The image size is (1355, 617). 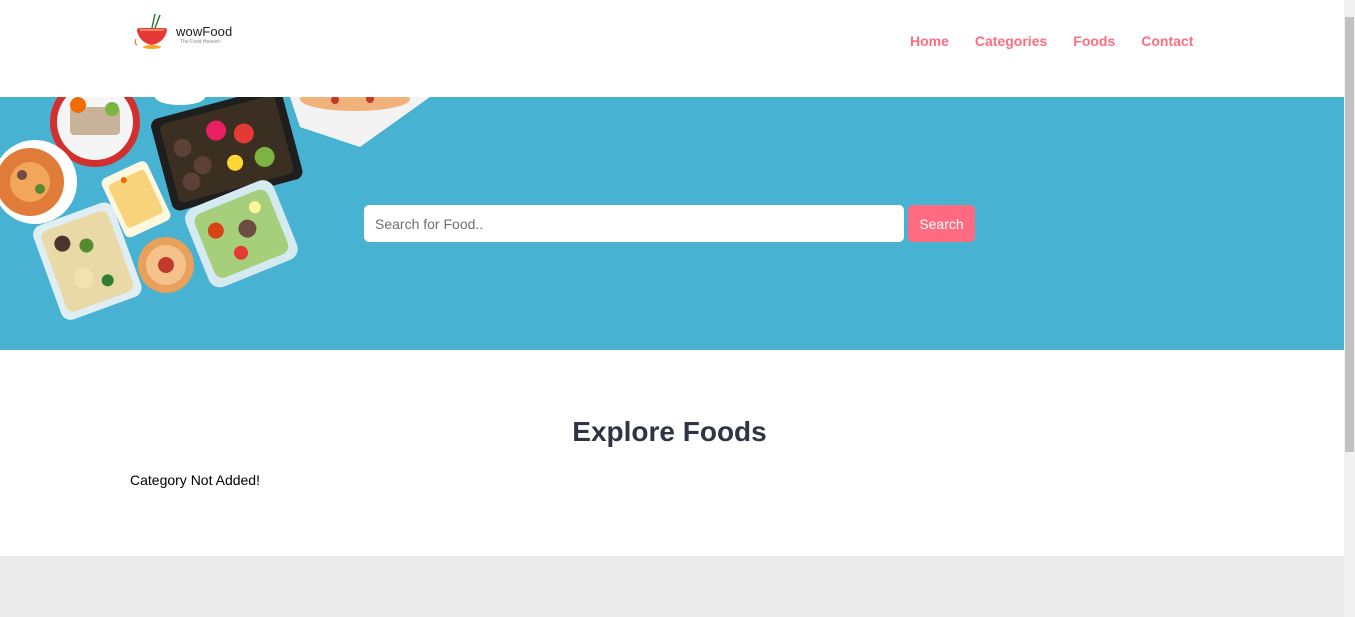 I want to click on logo-name: wowFood, so click(x=204, y=31).